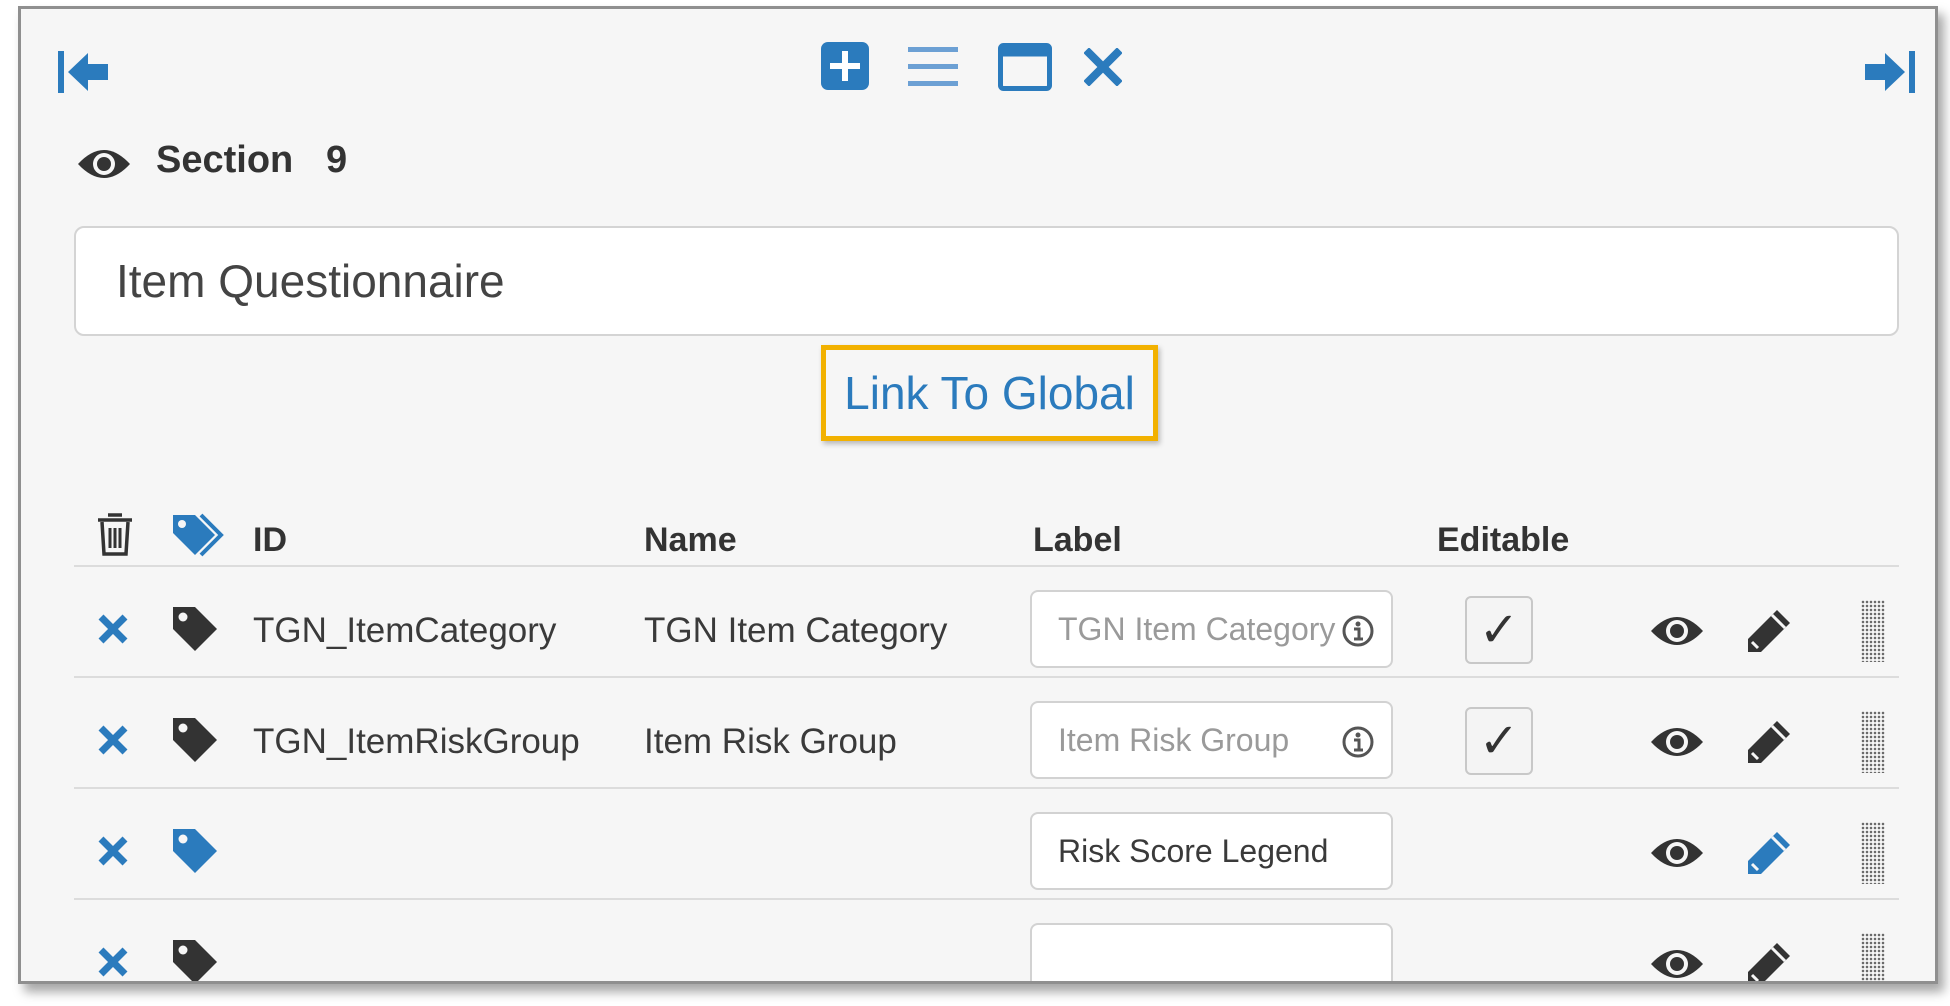 The height and width of the screenshot is (1006, 1950). Describe the element at coordinates (796, 630) in the screenshot. I see `row-name: TGN Item Category` at that location.